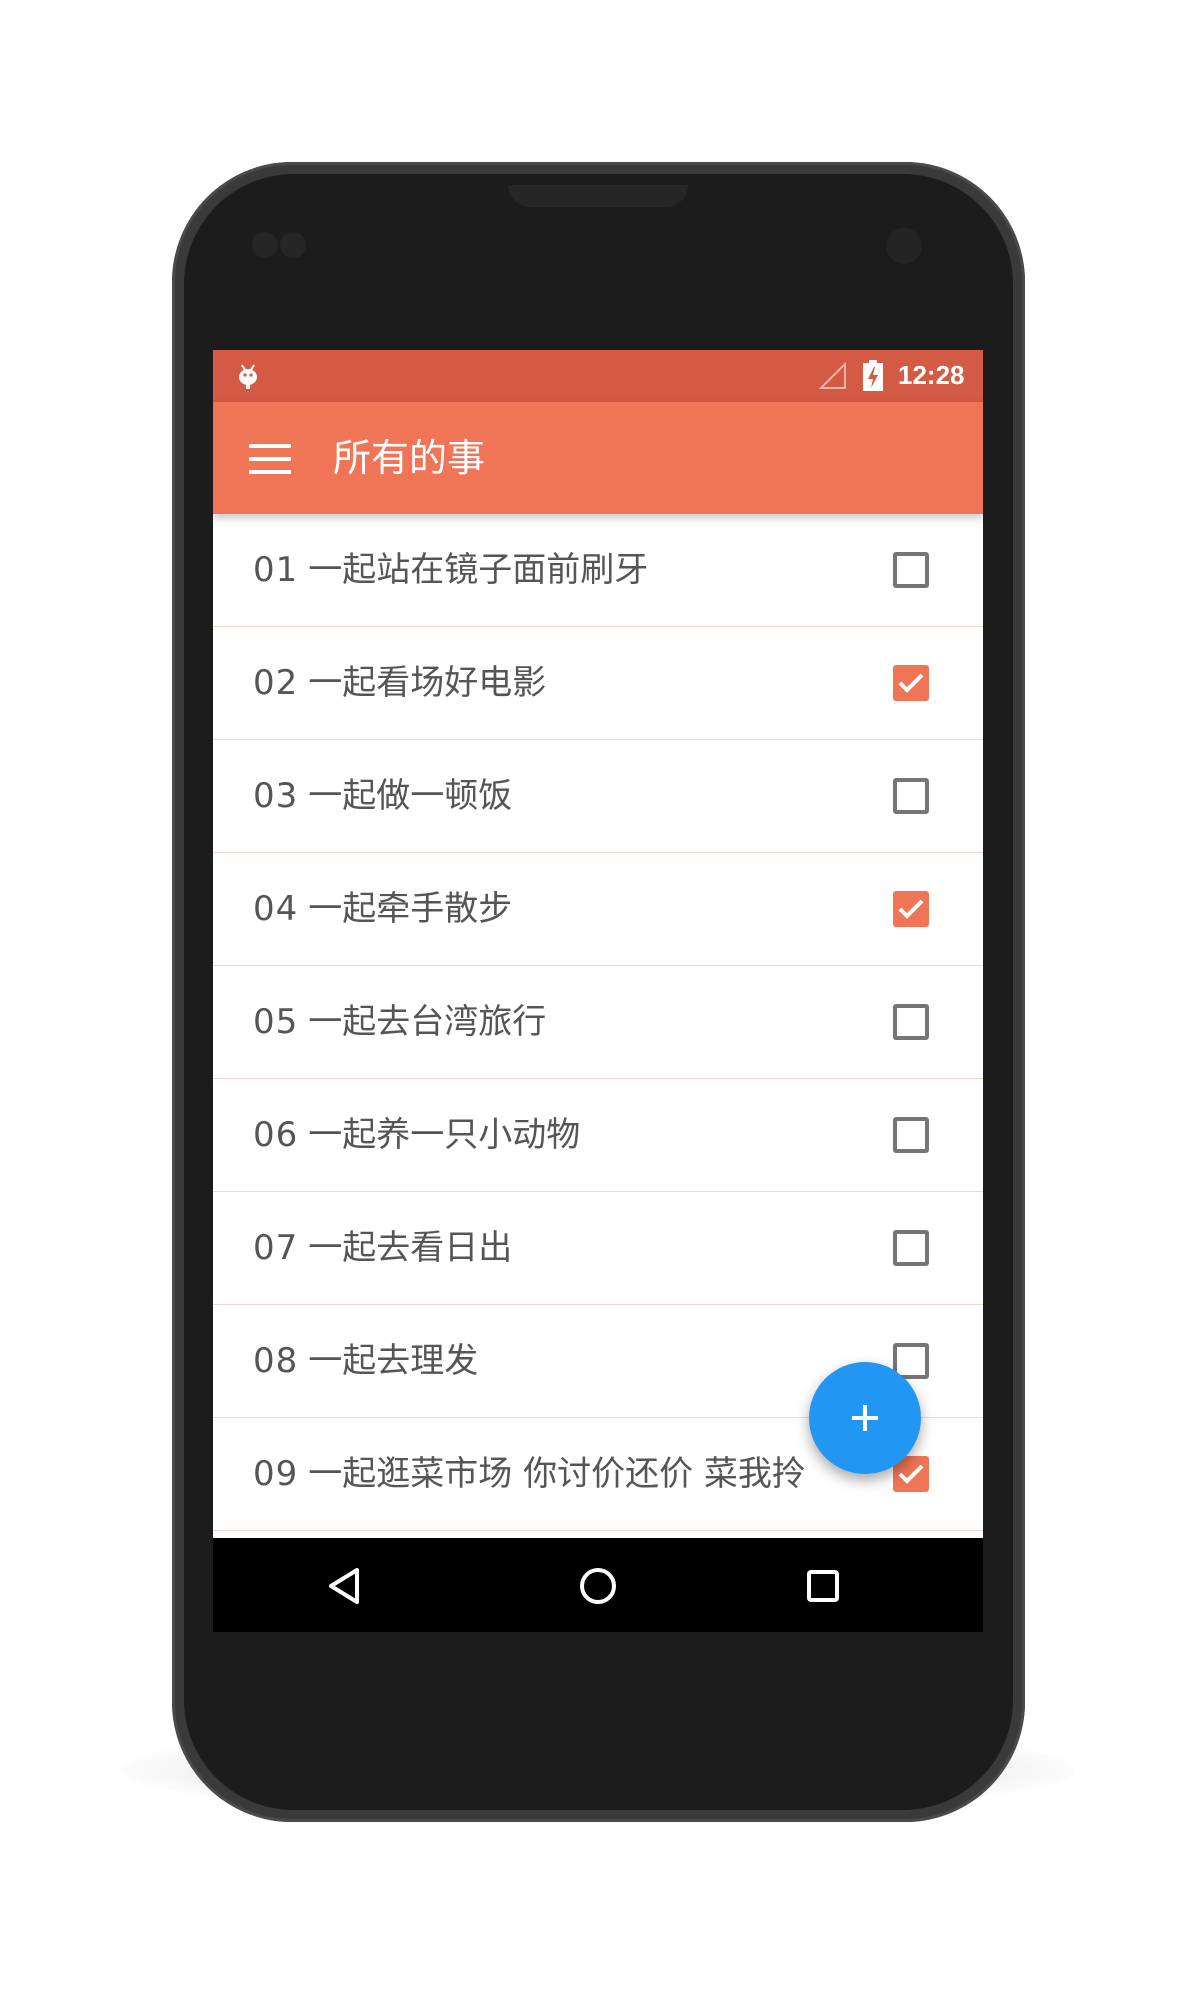 This screenshot has height=1994, width=1195. I want to click on todo-number: 02, so click(276, 683).